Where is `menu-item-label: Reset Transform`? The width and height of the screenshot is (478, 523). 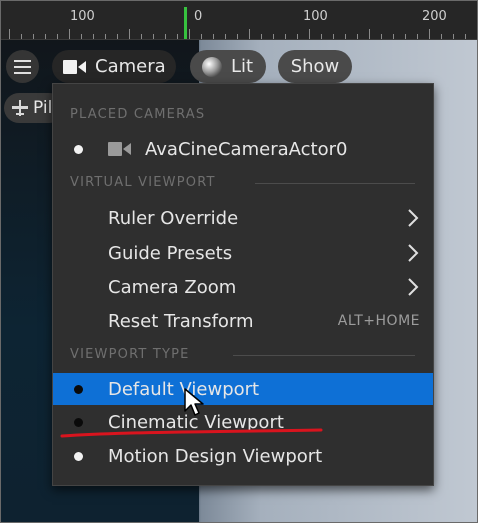
menu-item-label: Reset Transform is located at coordinates (181, 321).